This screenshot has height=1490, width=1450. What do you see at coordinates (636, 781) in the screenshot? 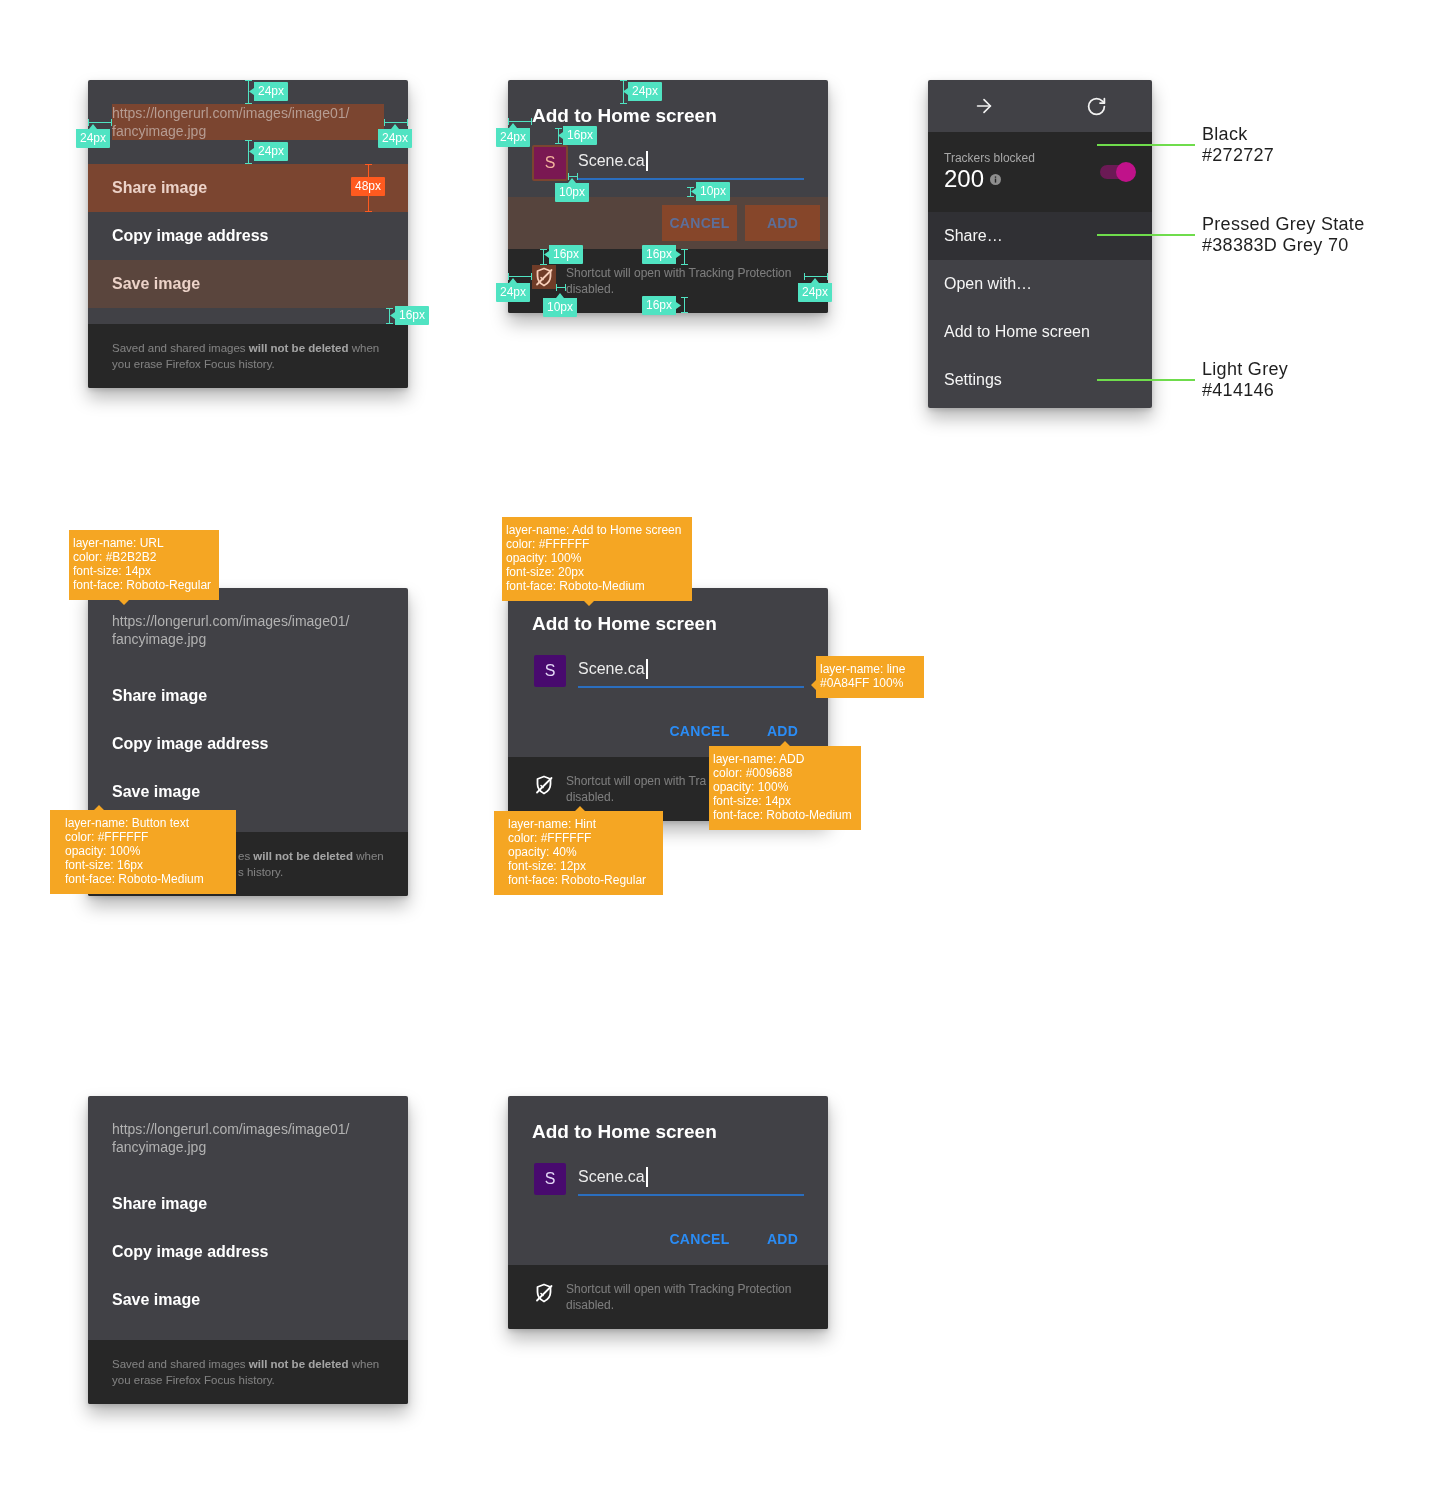
I see `hint-text-fragment: Shortcut will open with Tra` at bounding box center [636, 781].